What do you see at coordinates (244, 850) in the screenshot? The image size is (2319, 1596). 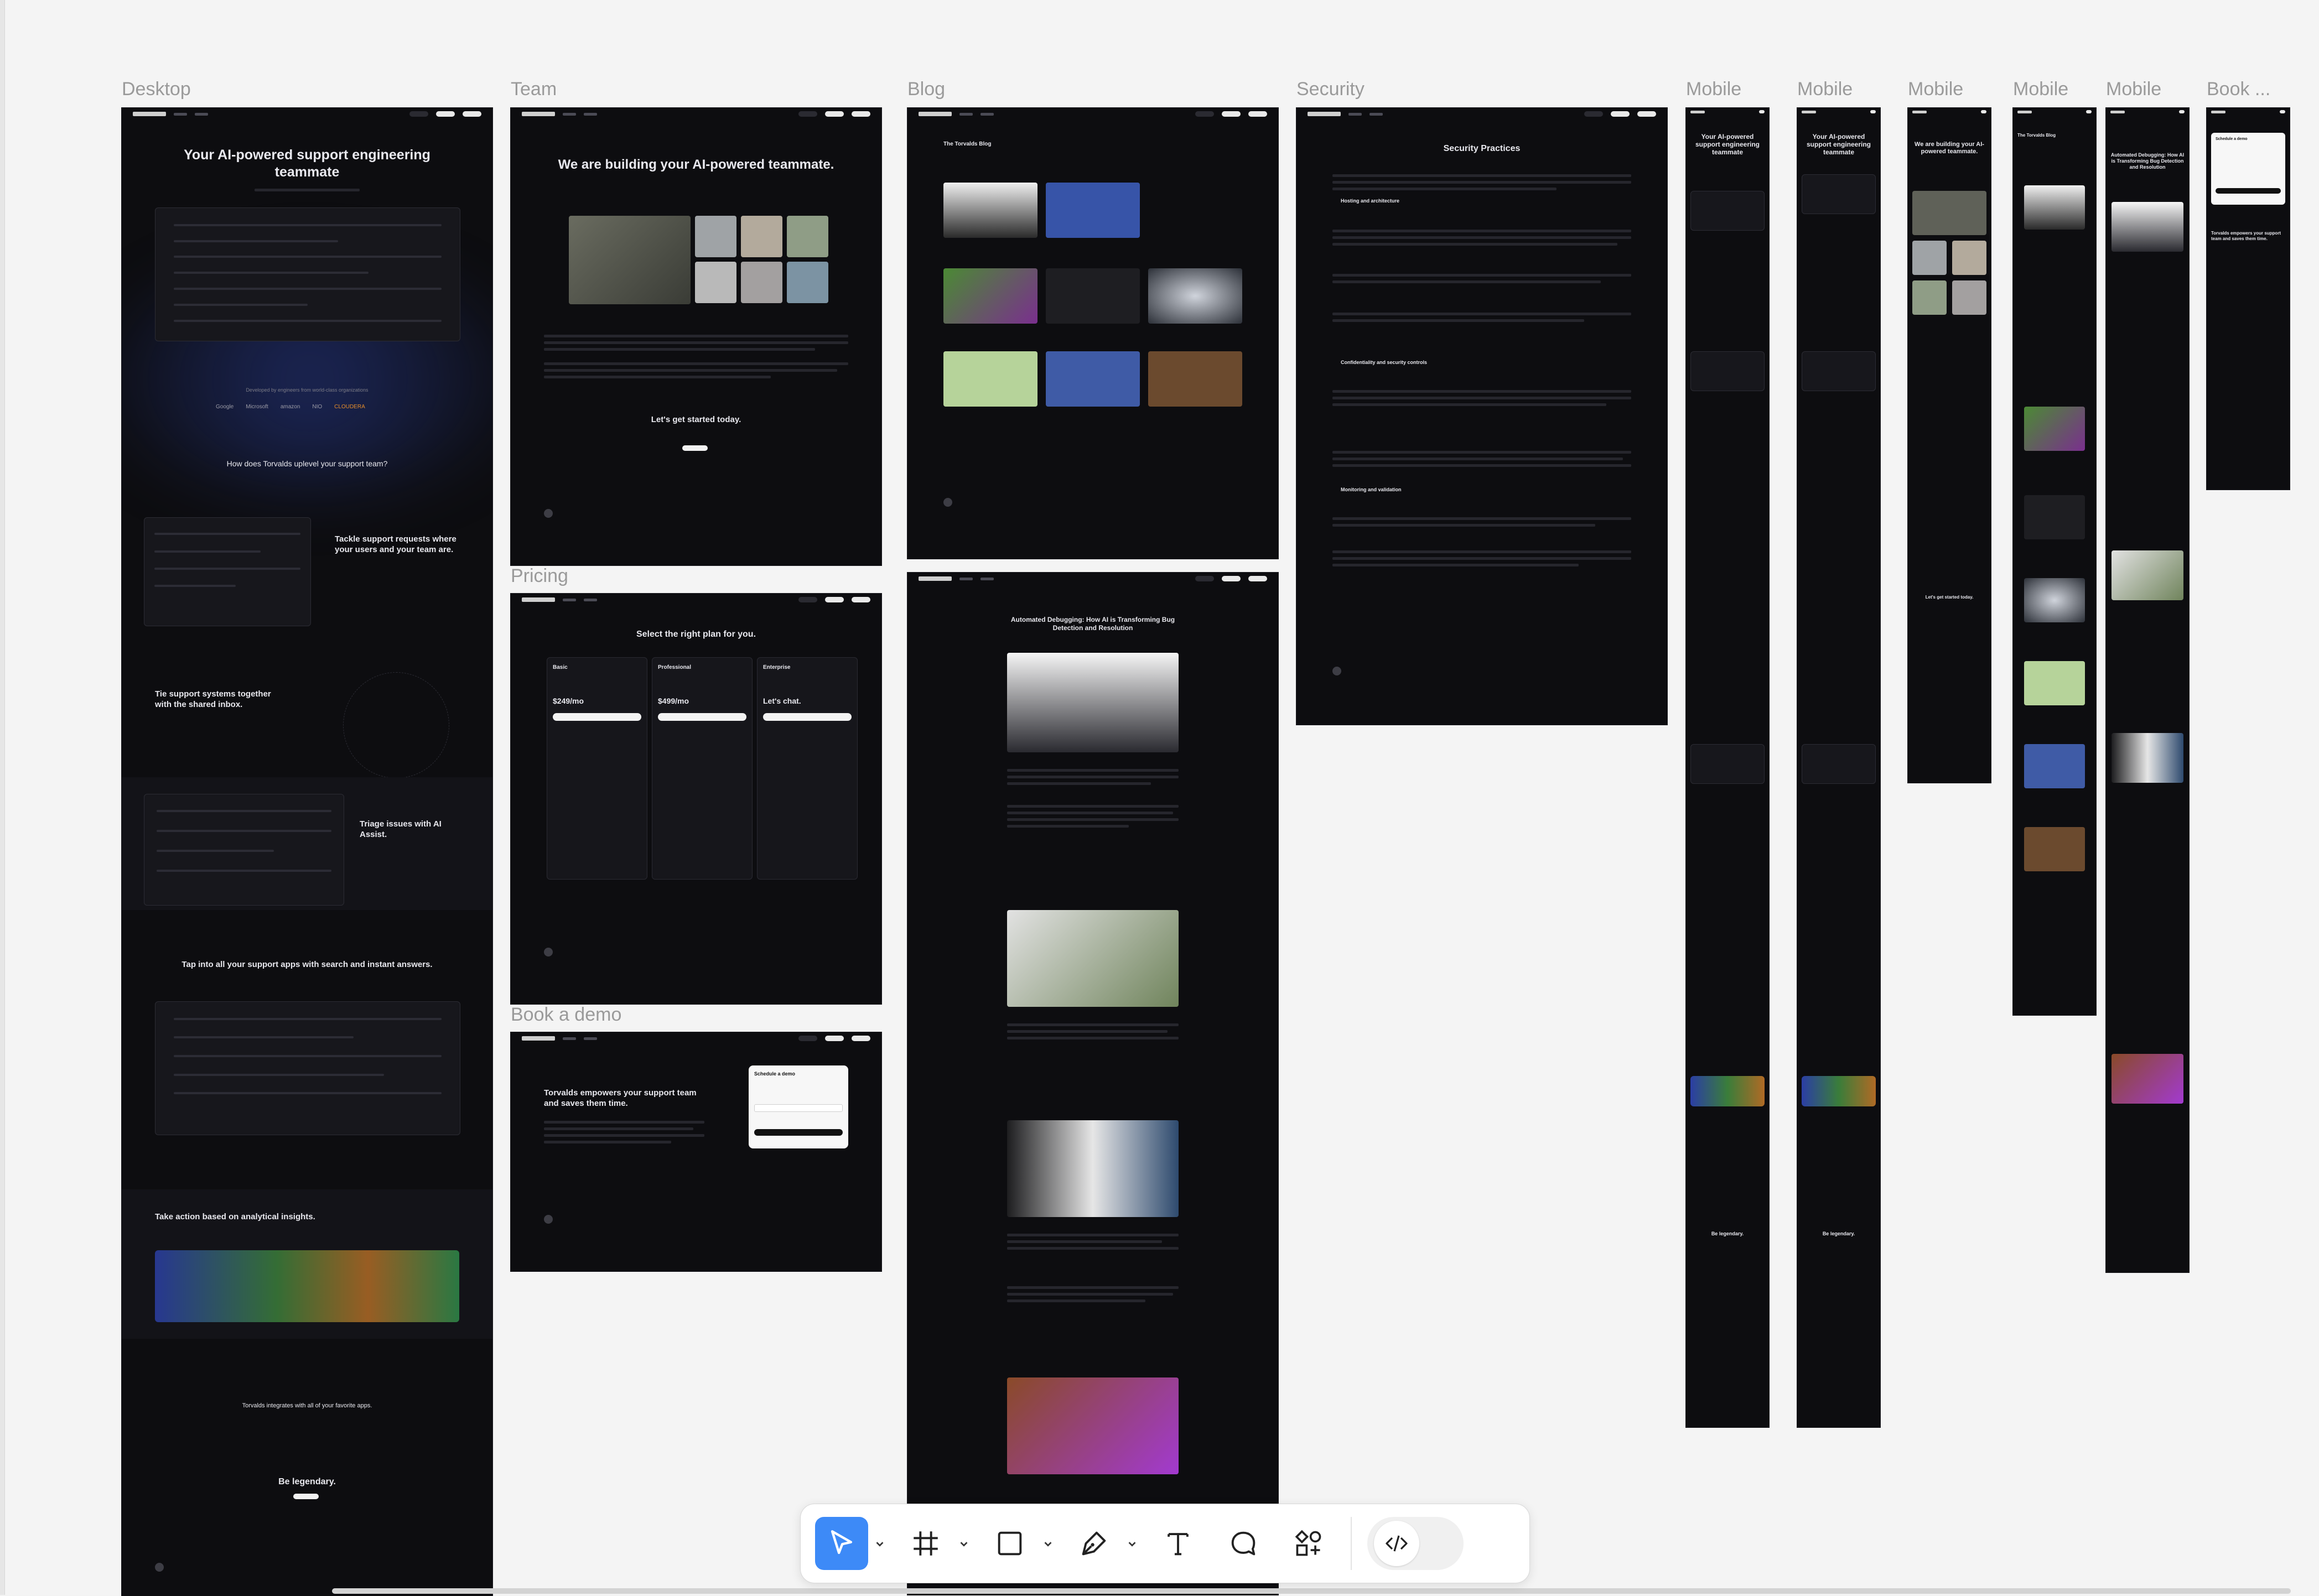 I see `feature-3-screenshot` at bounding box center [244, 850].